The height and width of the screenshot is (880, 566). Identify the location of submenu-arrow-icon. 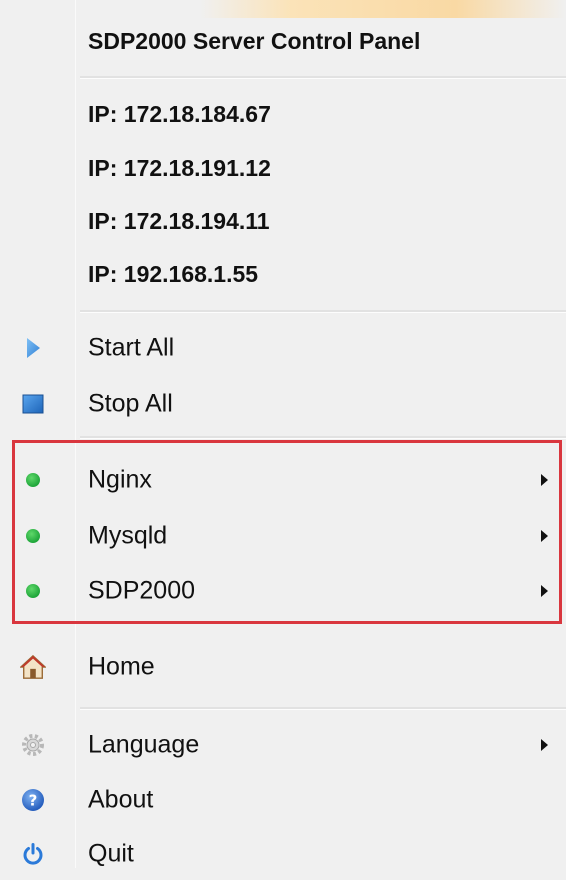
(544, 745).